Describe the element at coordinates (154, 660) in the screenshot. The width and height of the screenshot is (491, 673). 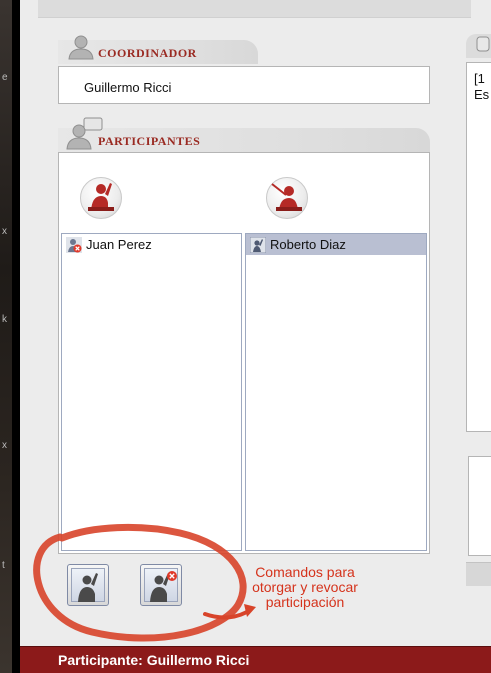
I see `status-text: Participante: Guillermo Ricci` at that location.